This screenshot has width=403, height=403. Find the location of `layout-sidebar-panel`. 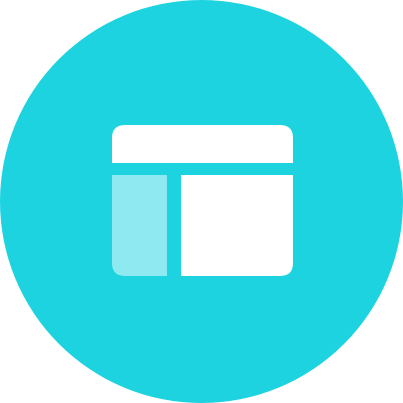

layout-sidebar-panel is located at coordinates (139, 225).